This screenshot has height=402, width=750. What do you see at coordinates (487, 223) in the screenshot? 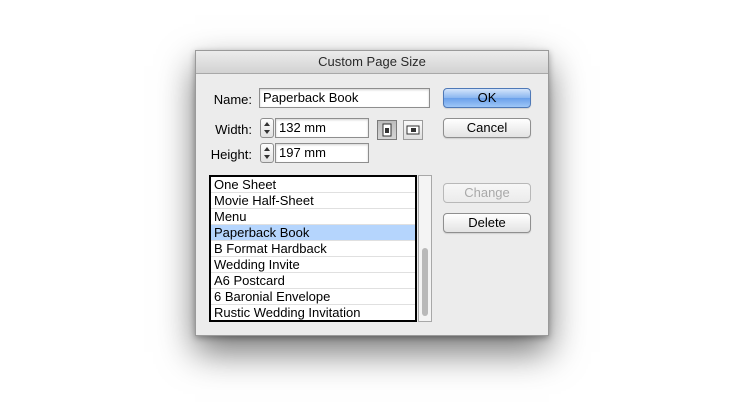
I see `delete-button: Delete` at bounding box center [487, 223].